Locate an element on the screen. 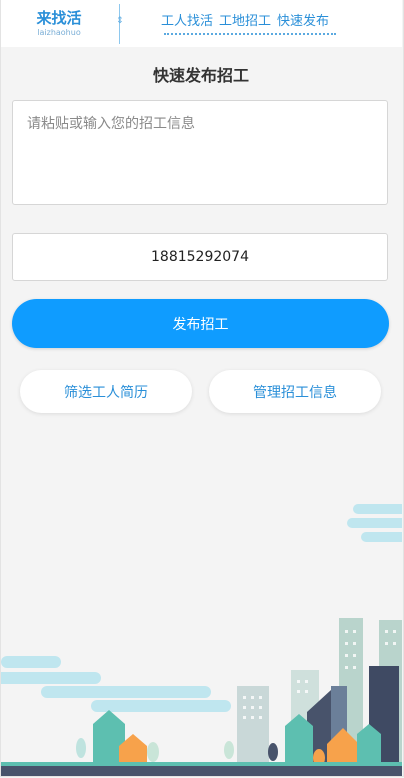 Image resolution: width=404 pixels, height=778 pixels. top-header: 来找活 laizhaohuo ⇕ 工人找活 工地招工 快速发布 is located at coordinates (201, 23).